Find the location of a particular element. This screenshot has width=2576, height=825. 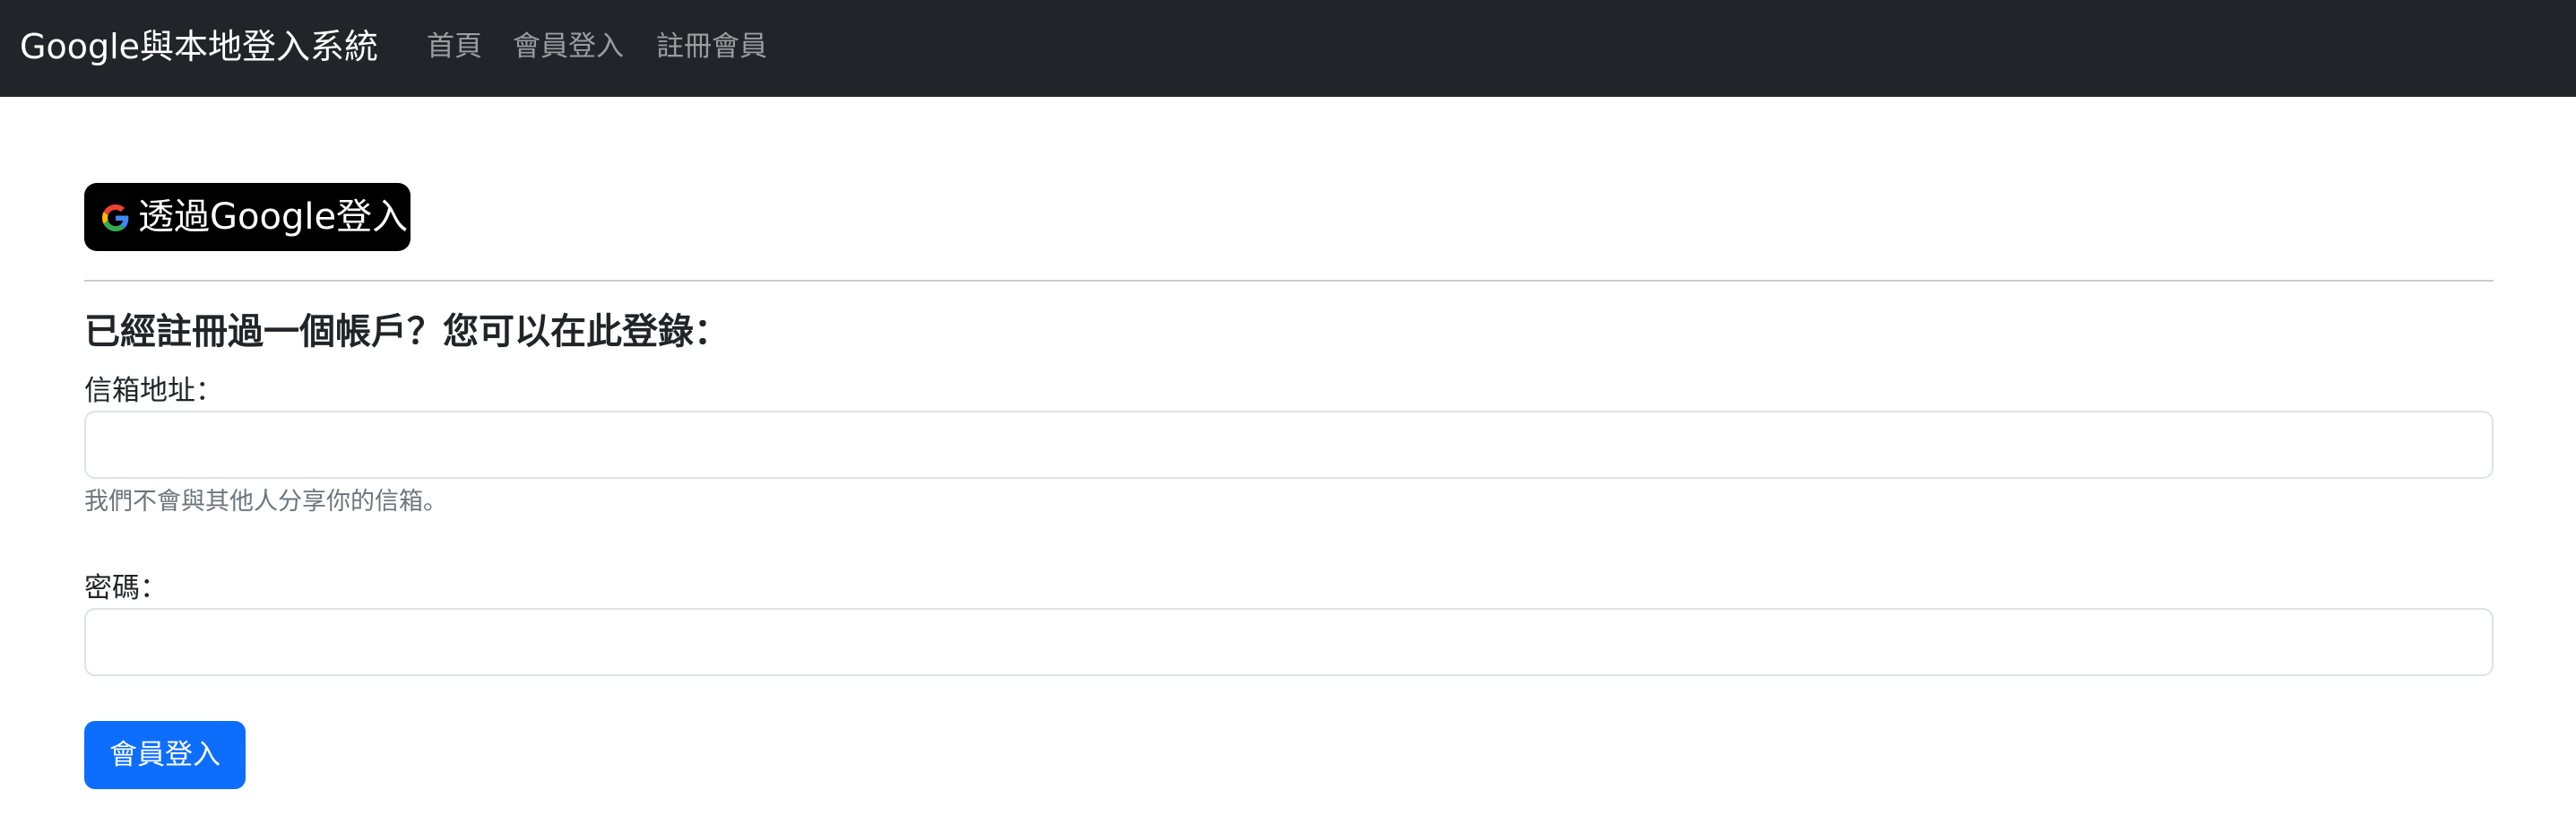

google-login-button: 透過Google登入 is located at coordinates (247, 217).